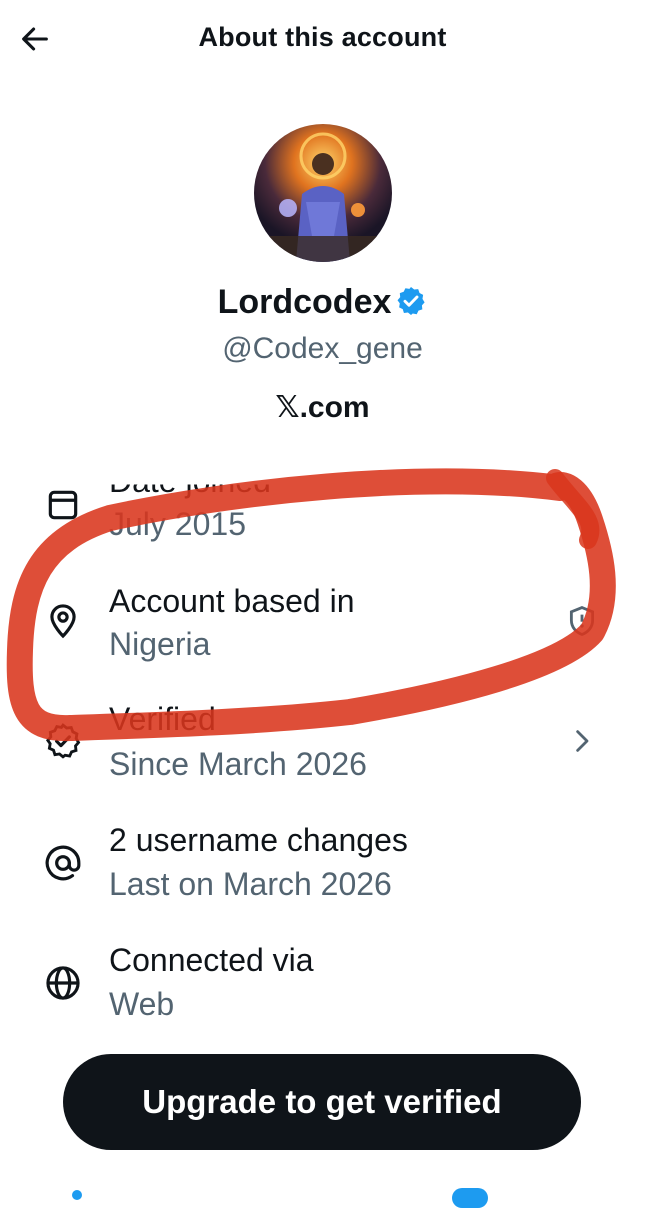 This screenshot has width=645, height=1208. What do you see at coordinates (162, 719) in the screenshot?
I see `verified-label: Verified` at bounding box center [162, 719].